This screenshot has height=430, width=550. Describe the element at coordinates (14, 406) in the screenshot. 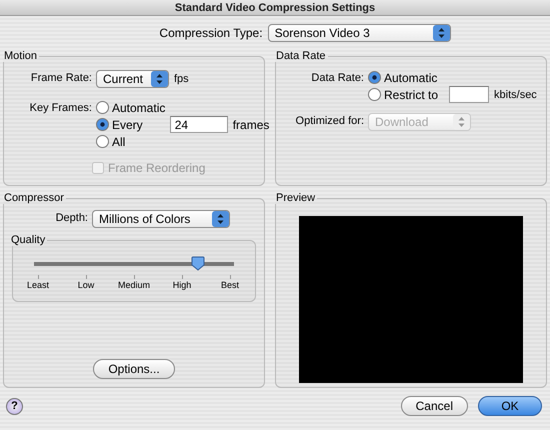

I see `help-button: ?` at that location.